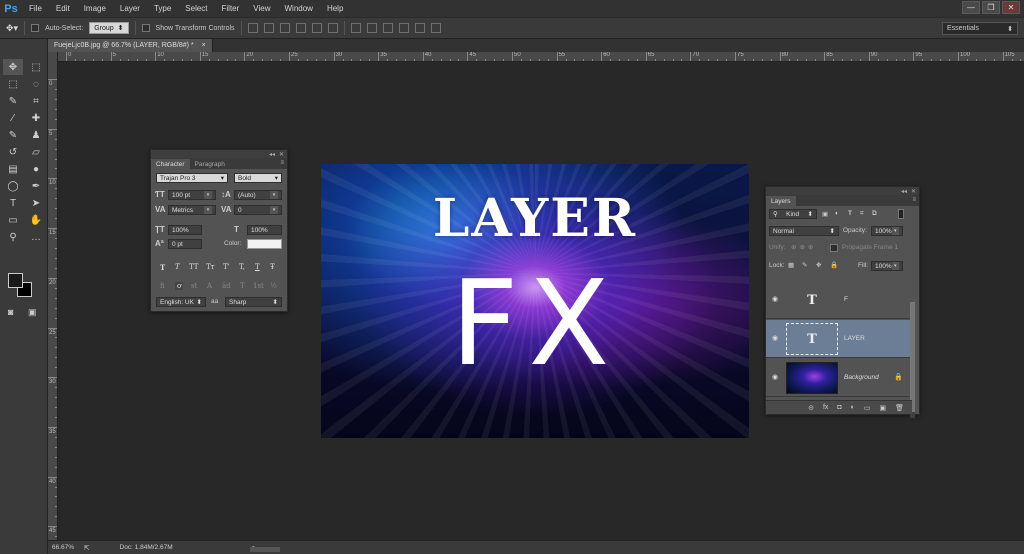  I want to click on marquee-tool-icon: ⬚, so click(13, 84).